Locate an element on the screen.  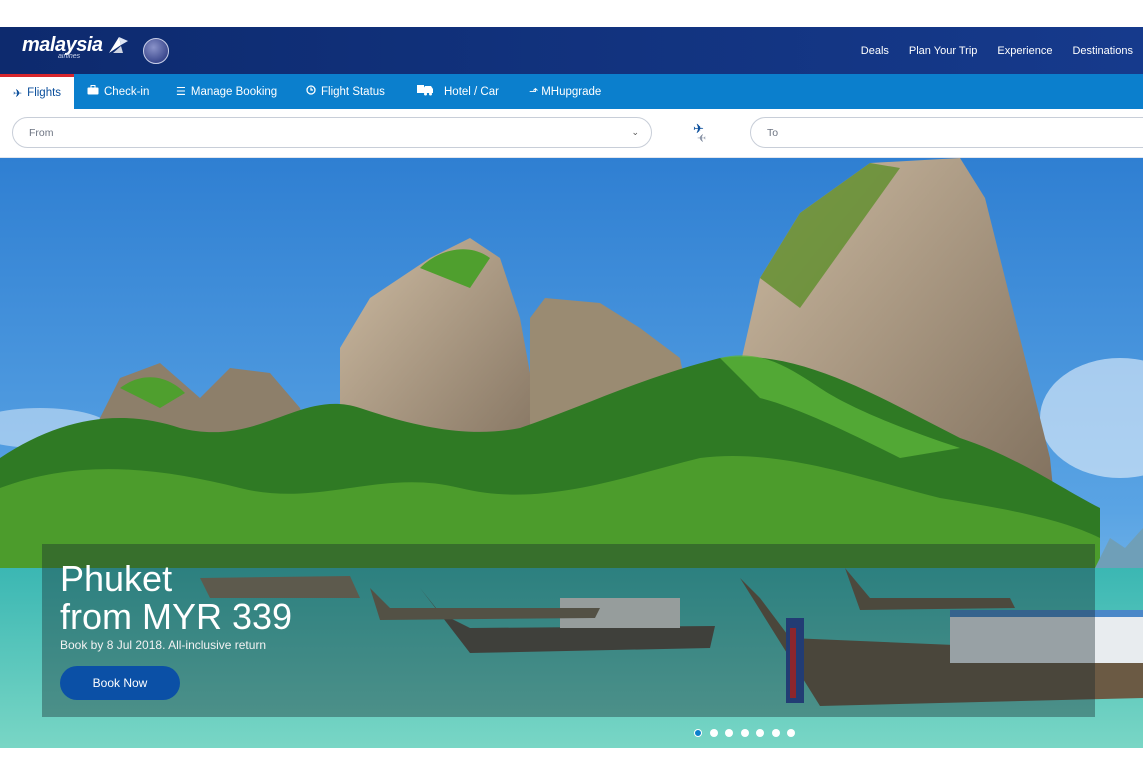
tab-manage-booking: ☰ Manage Booking is located at coordinates (226, 91).